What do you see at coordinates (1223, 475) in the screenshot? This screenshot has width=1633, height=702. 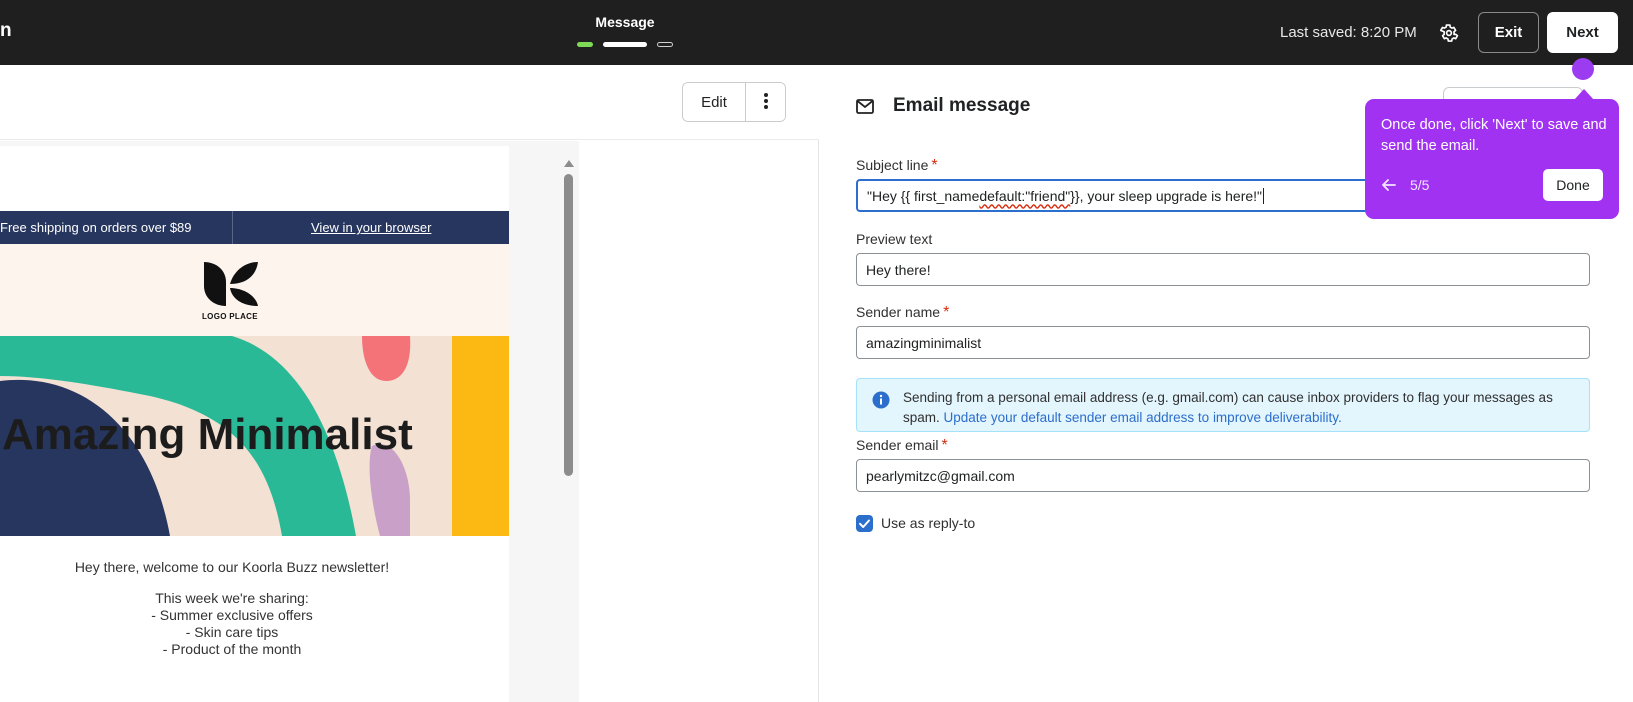 I see `sender-email-input: pearlymitzc@gmail.com` at bounding box center [1223, 475].